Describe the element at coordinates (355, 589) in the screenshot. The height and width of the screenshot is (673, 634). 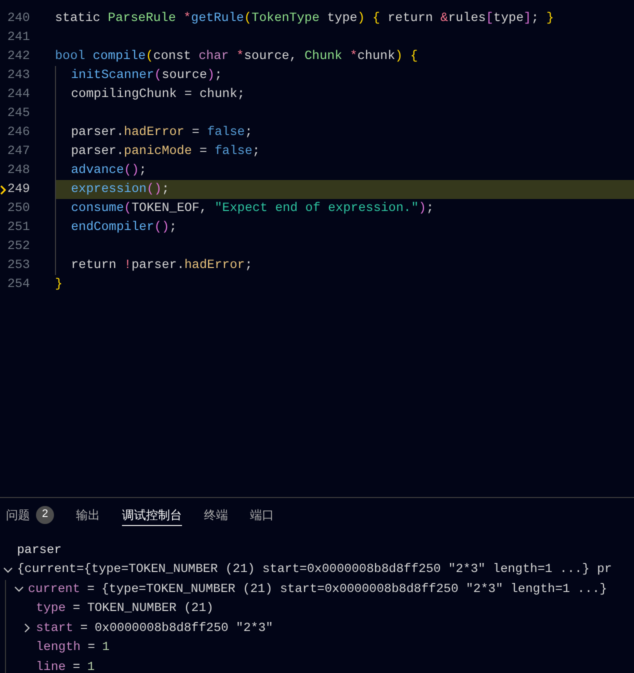
I see `variable-value: {type=TOKEN_NUMBER (21) start=0x0000008b8d8ff250 "2*3" length=1 ...}` at that location.